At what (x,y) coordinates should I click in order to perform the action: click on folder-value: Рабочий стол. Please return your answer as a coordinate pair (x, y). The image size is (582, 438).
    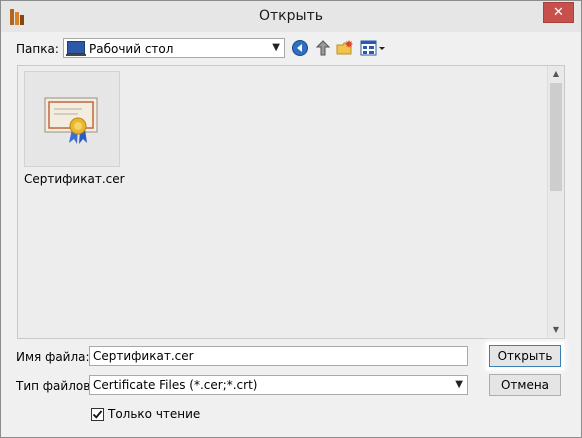
    Looking at the image, I should click on (131, 49).